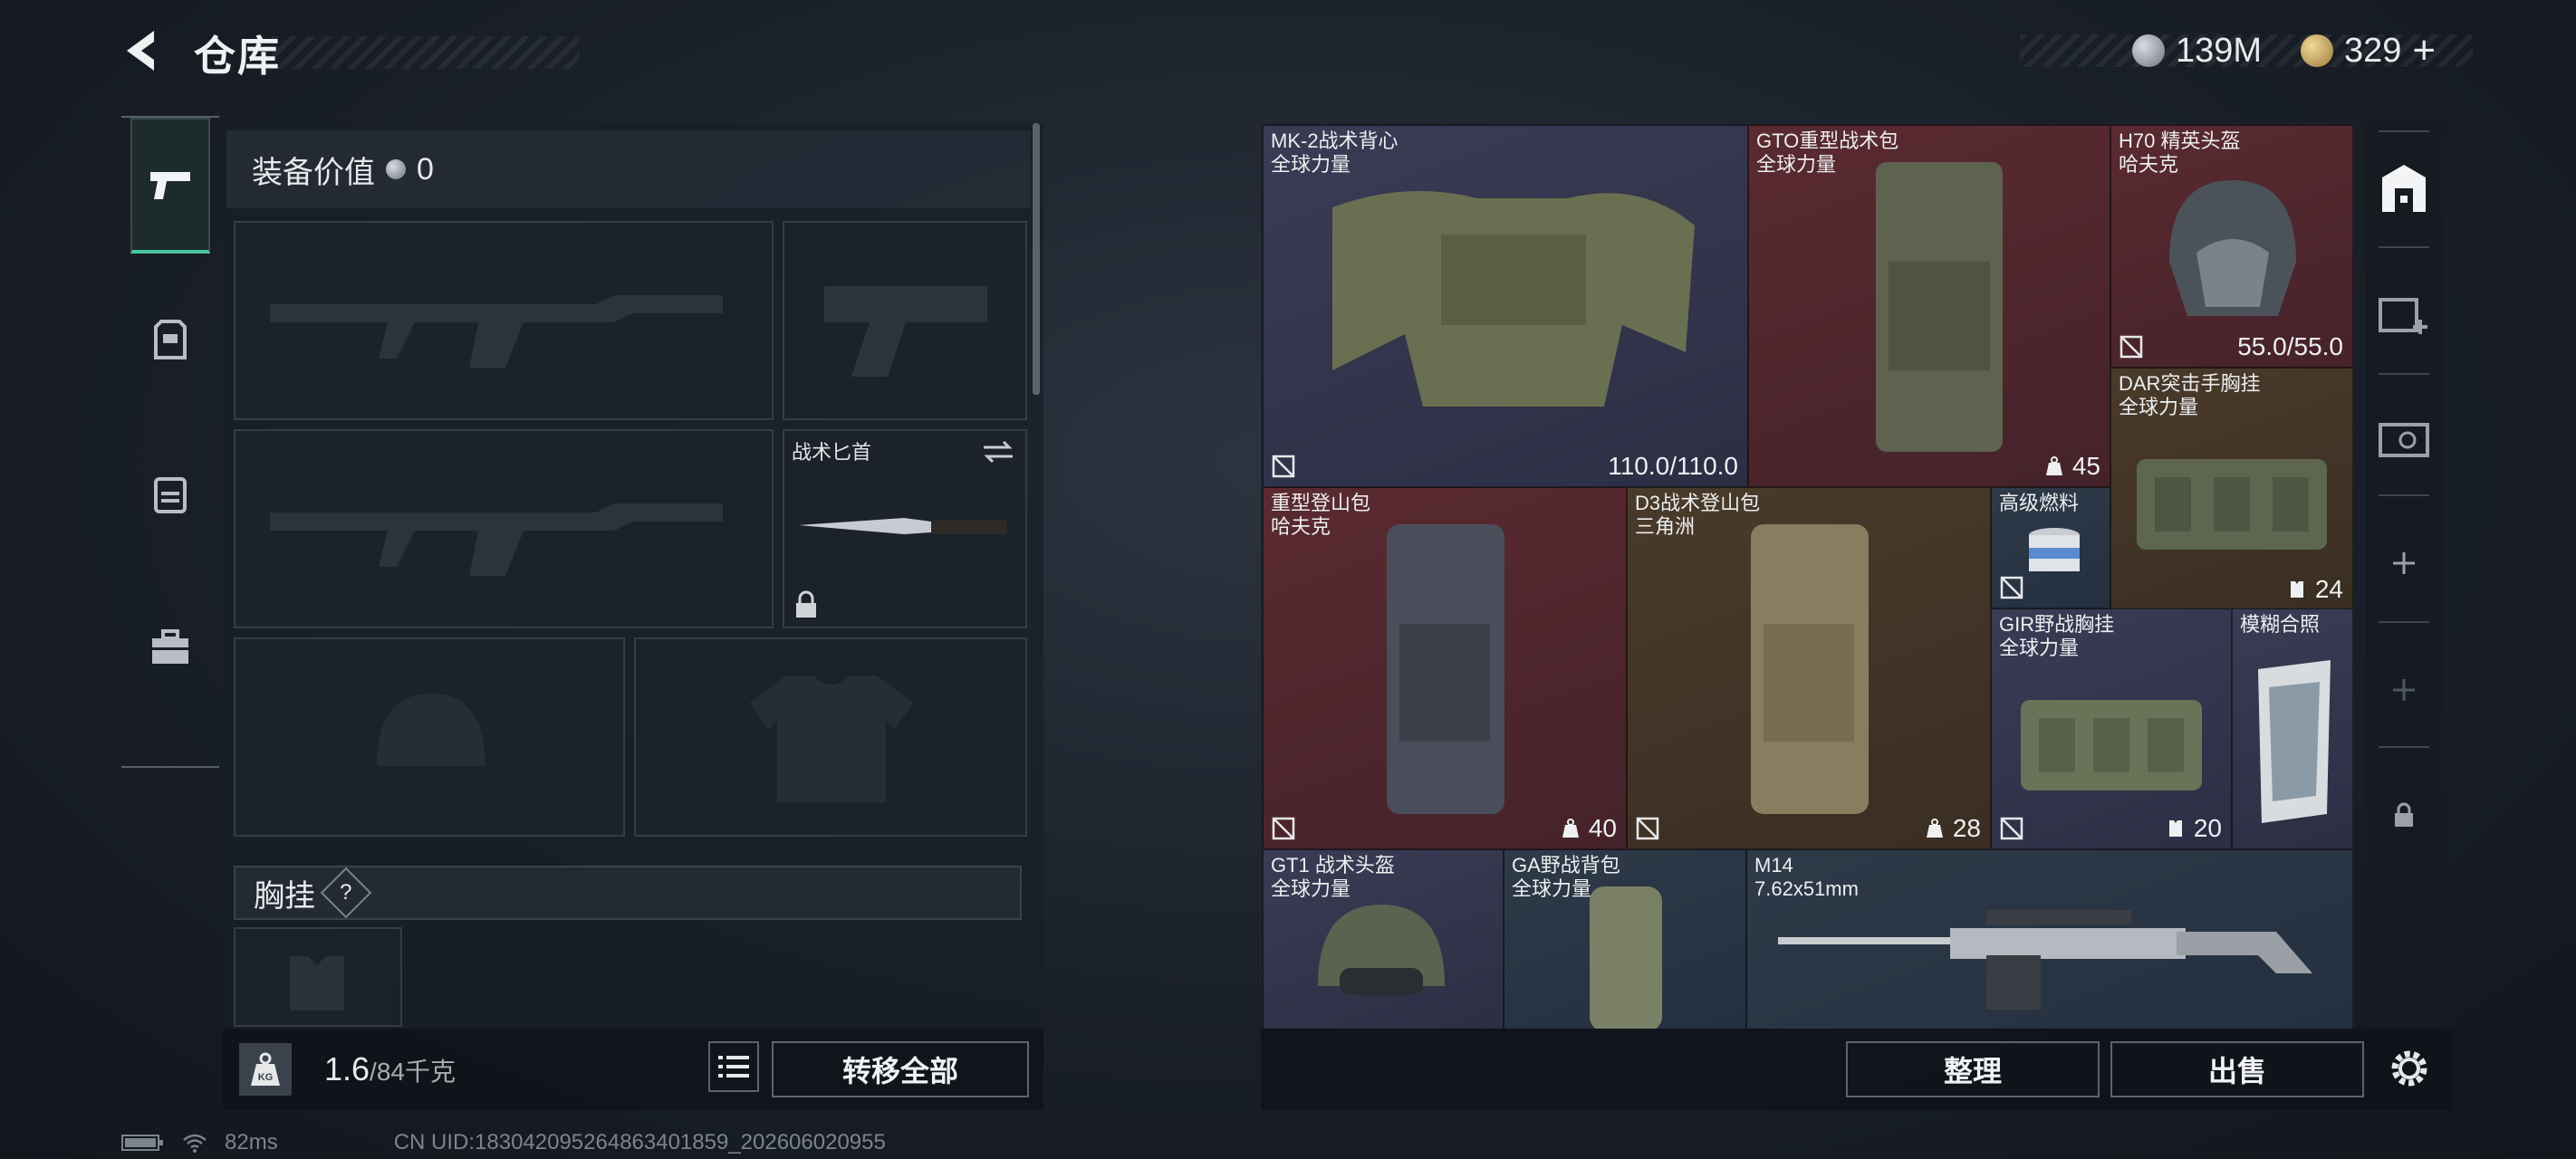  What do you see at coordinates (900, 1069) in the screenshot?
I see `transfer-all-button: 转移全部` at bounding box center [900, 1069].